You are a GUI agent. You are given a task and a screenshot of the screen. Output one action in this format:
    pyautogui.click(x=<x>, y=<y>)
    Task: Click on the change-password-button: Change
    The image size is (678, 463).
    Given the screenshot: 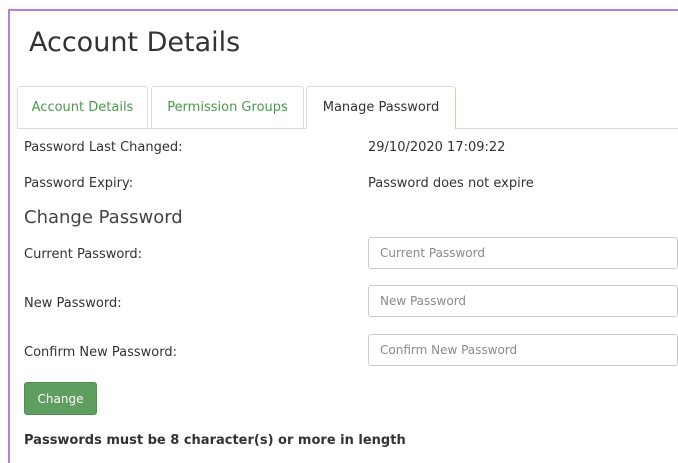 What is the action you would take?
    pyautogui.click(x=60, y=398)
    